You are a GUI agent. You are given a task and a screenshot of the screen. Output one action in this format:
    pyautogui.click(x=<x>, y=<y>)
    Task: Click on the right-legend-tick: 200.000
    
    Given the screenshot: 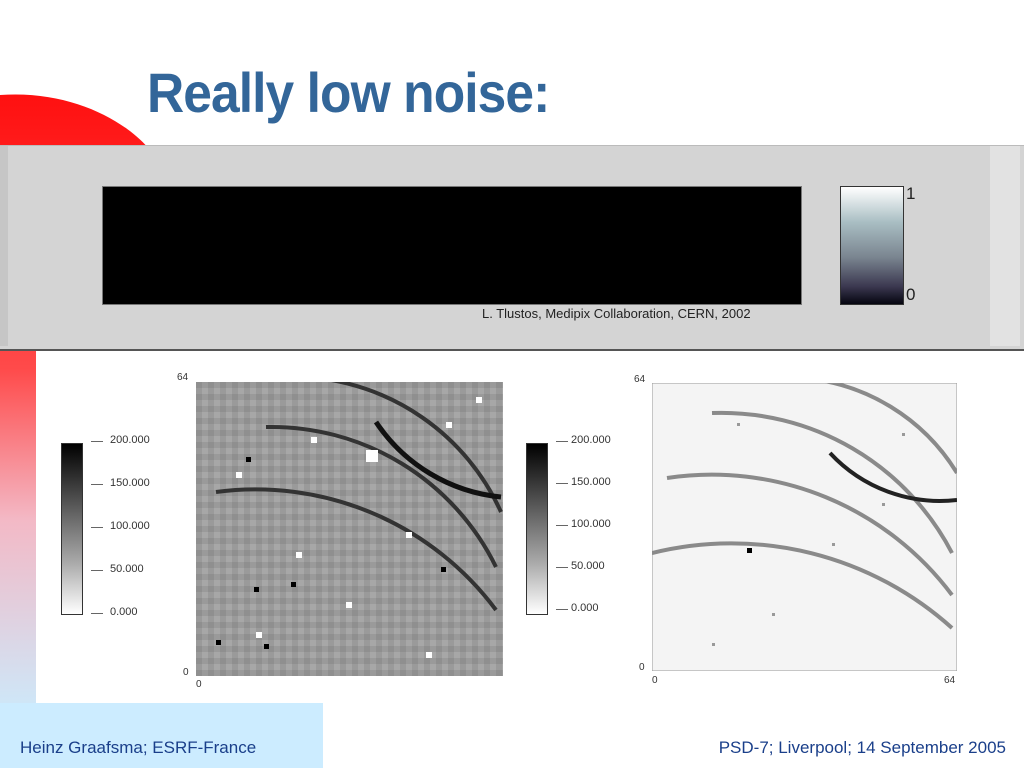 What is the action you would take?
    pyautogui.click(x=591, y=440)
    